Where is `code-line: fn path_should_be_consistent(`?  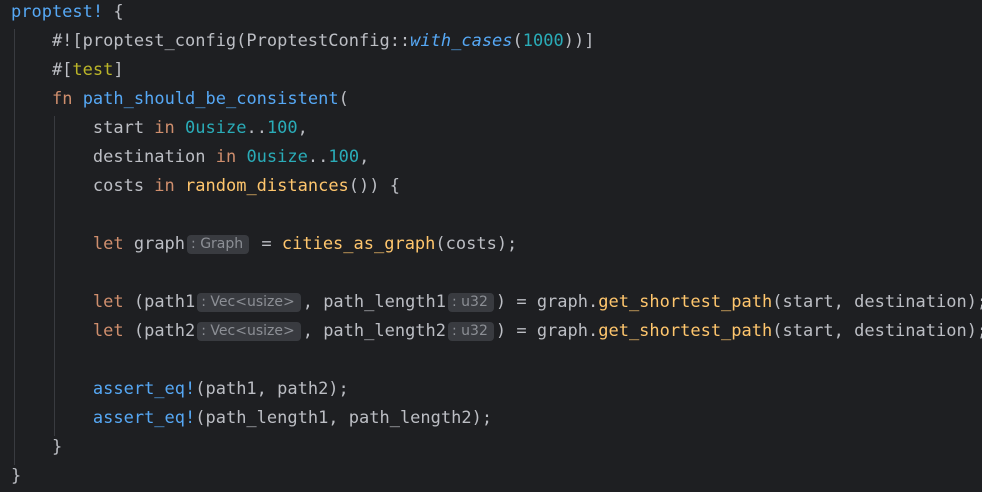
code-line: fn path_should_be_consistent( is located at coordinates (180, 99).